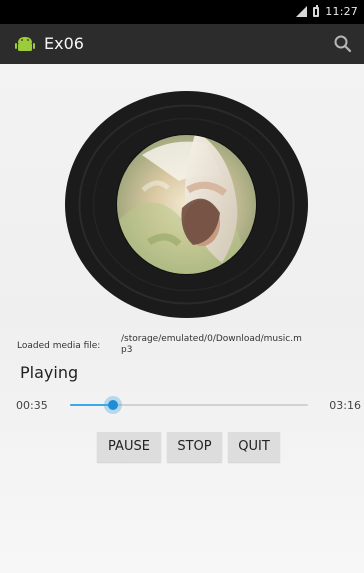  What do you see at coordinates (49, 372) in the screenshot?
I see `playback-state: Playing` at bounding box center [49, 372].